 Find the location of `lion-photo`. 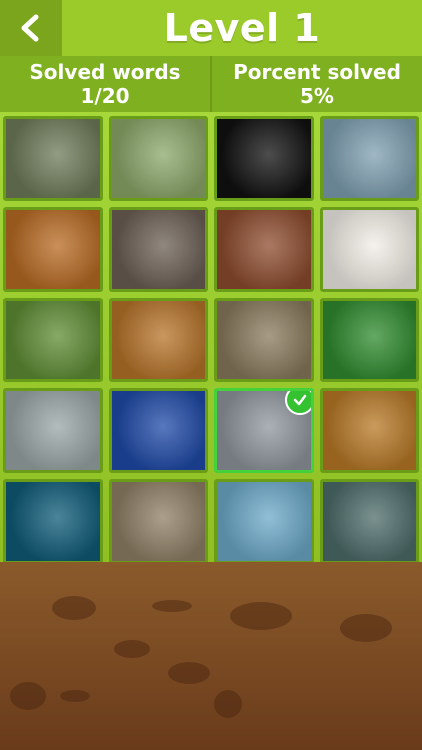

lion-photo is located at coordinates (369, 431).